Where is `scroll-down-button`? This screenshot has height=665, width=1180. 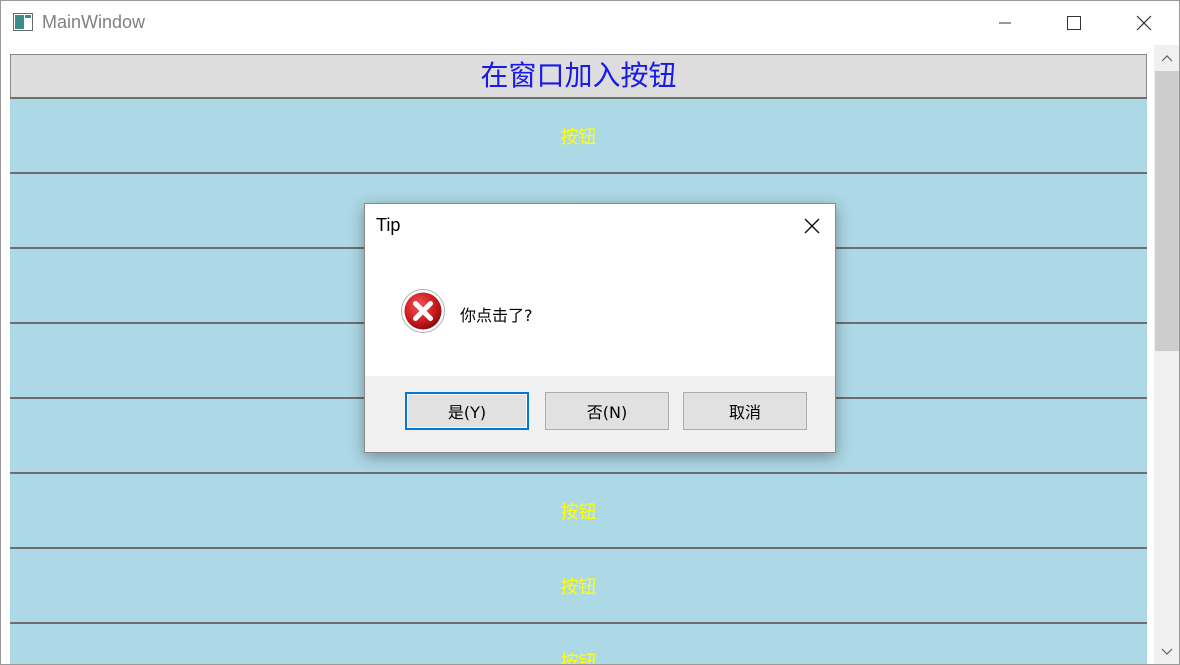
scroll-down-button is located at coordinates (1166, 651).